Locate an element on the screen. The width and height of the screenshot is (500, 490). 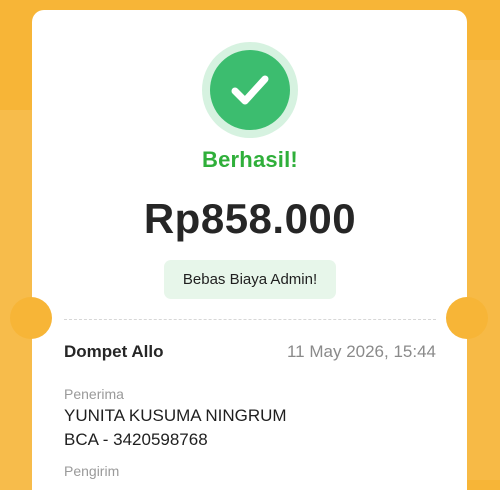
transaction-datetime: 11 May 2026, 15:44 is located at coordinates (361, 351).